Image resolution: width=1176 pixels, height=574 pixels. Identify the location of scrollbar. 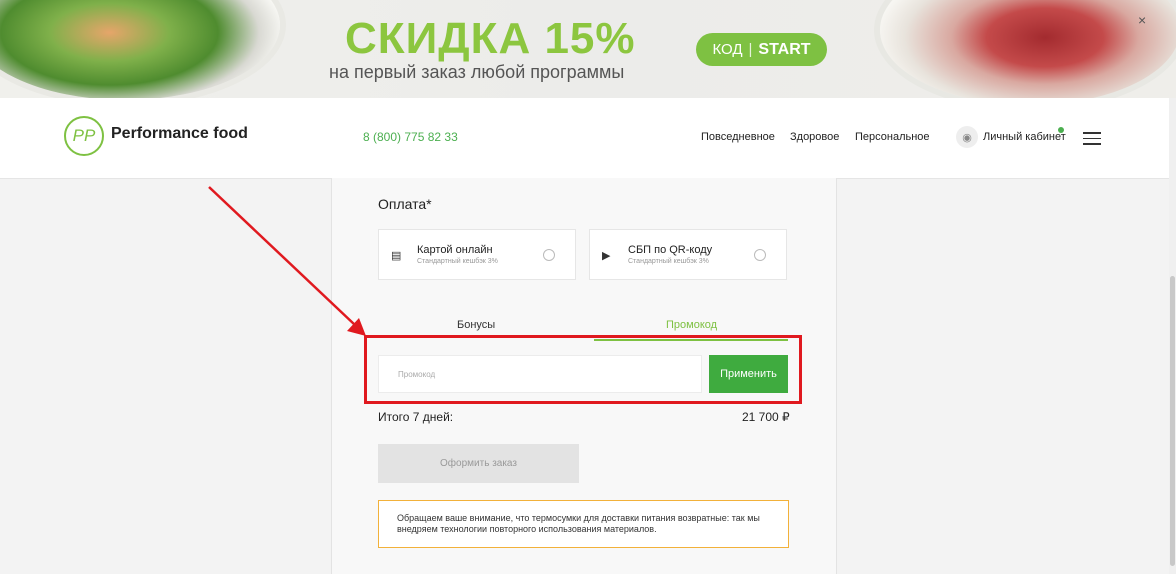
(1172, 336).